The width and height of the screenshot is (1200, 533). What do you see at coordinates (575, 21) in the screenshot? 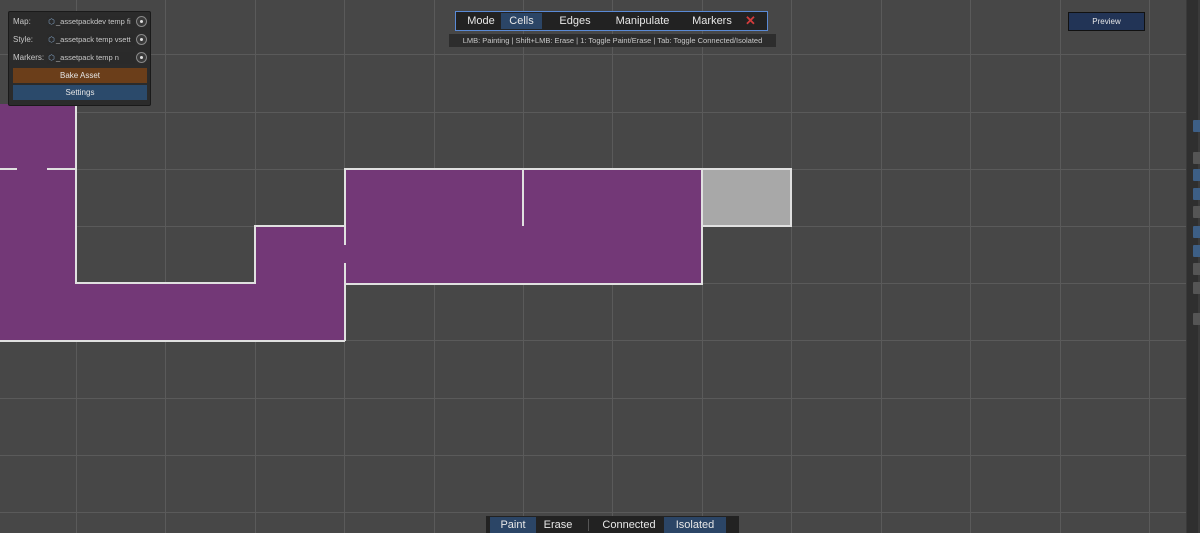
I see `tab-edges: Edges` at bounding box center [575, 21].